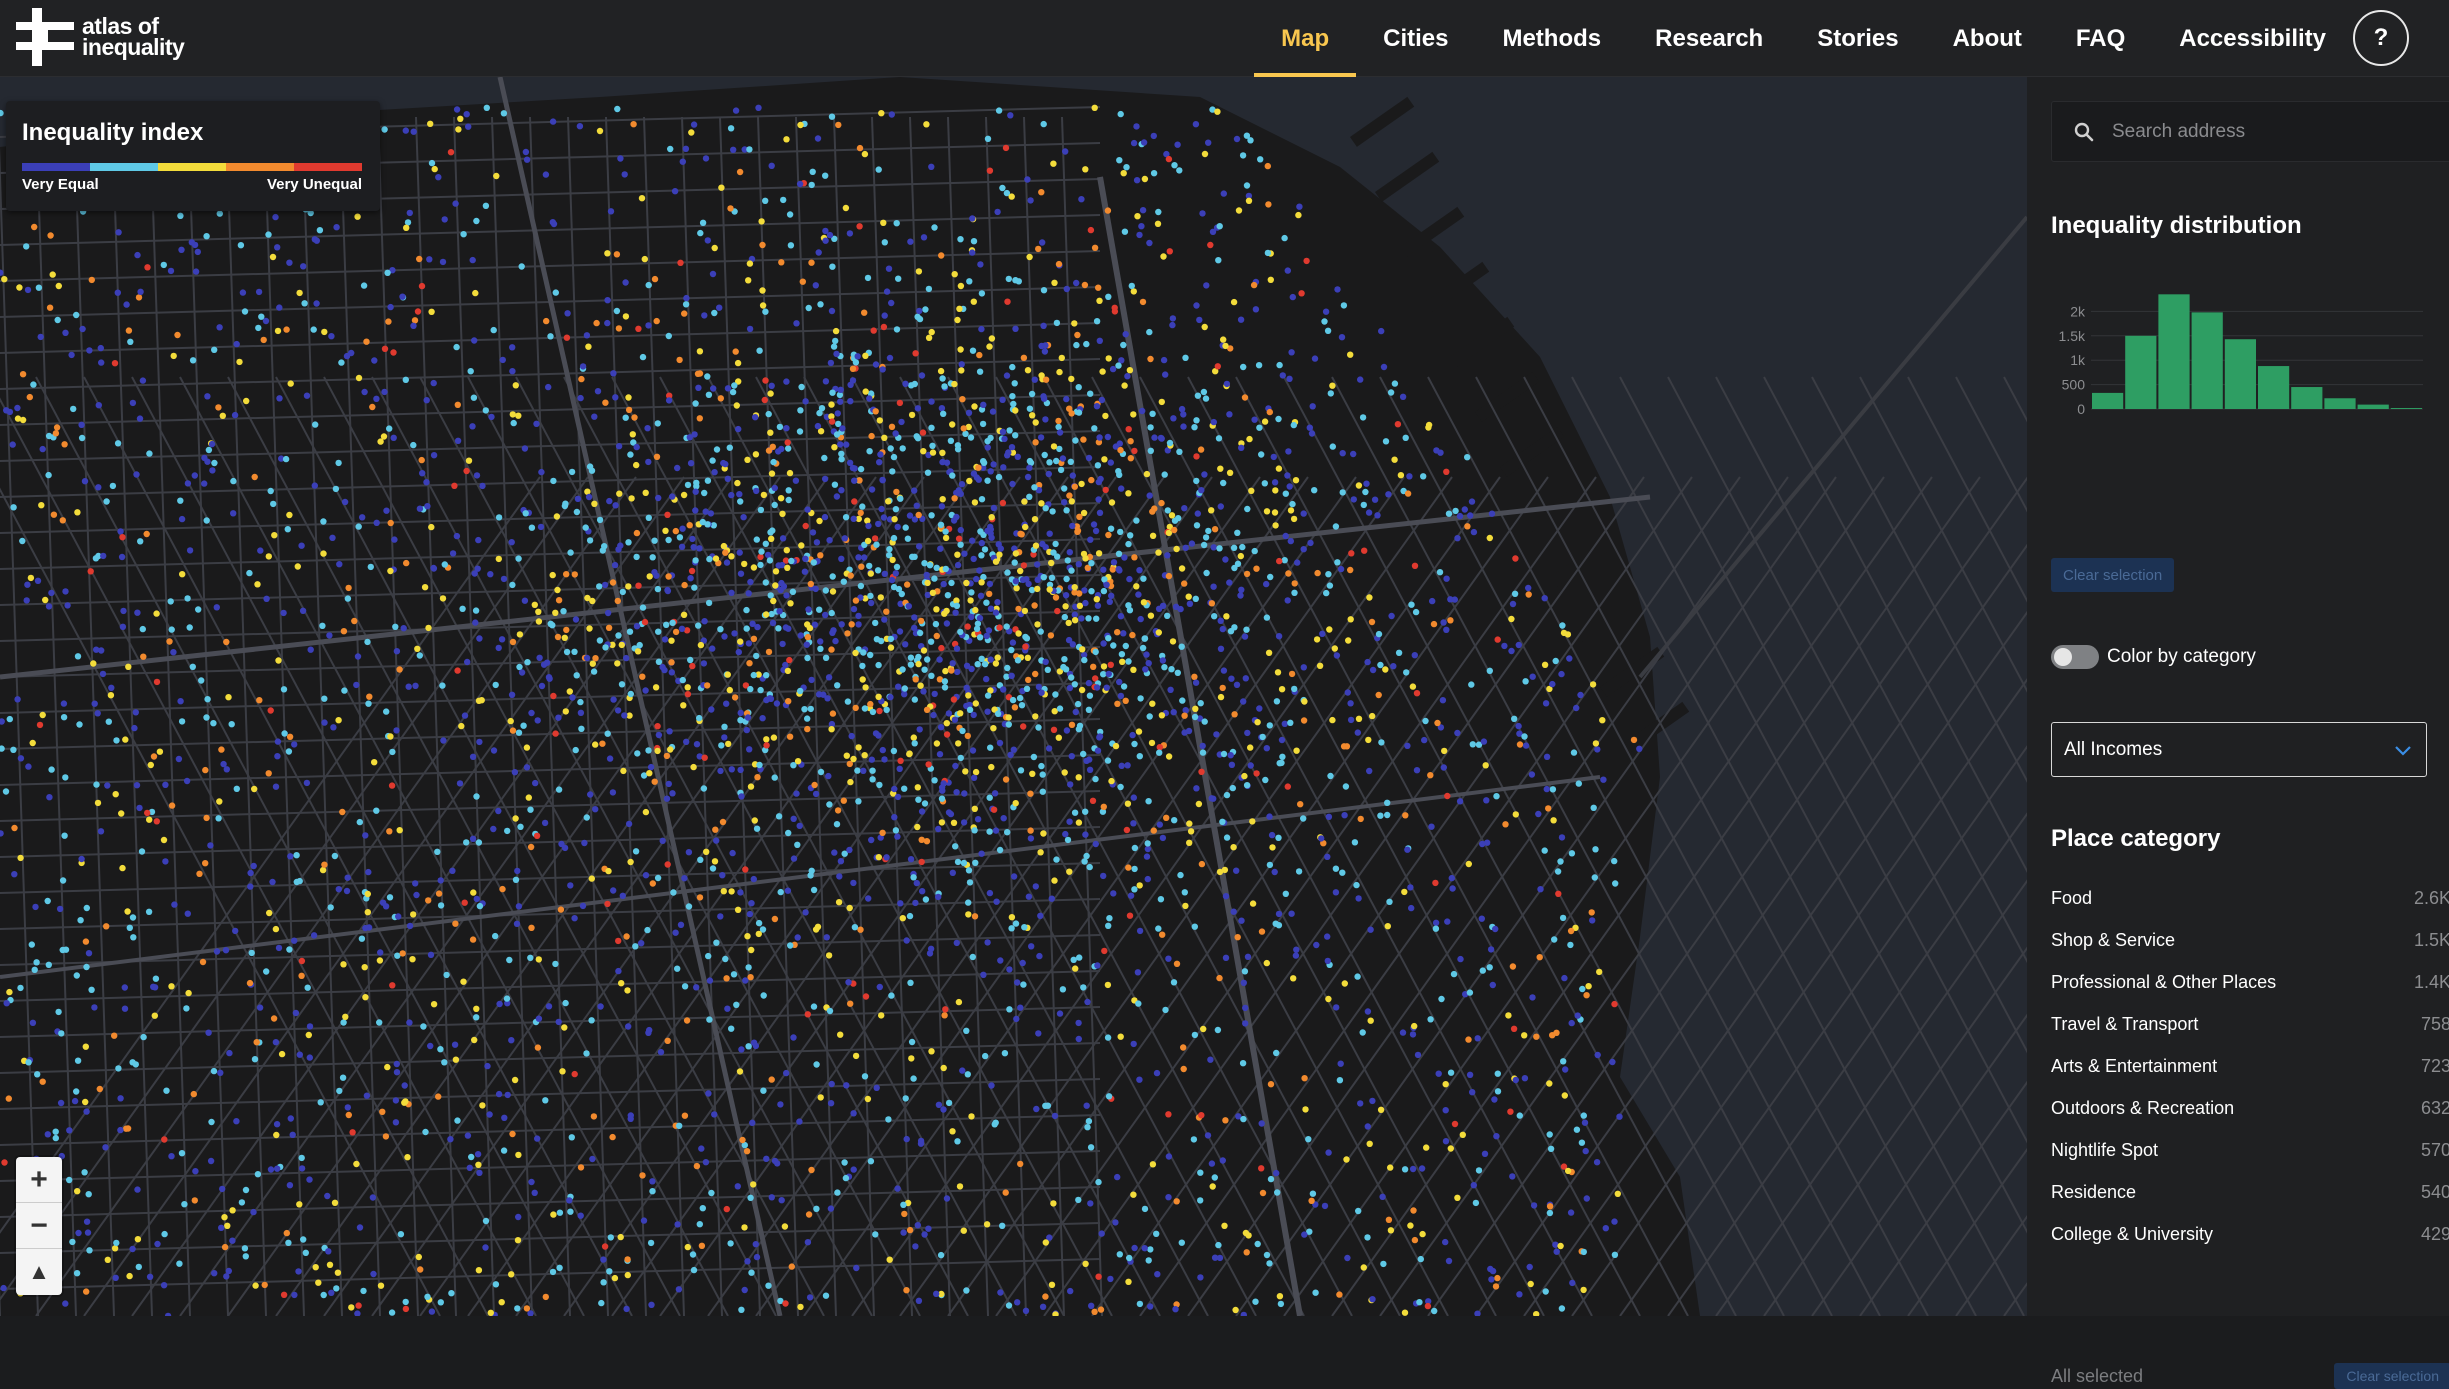 This screenshot has height=1389, width=2449. I want to click on help-button: ?, so click(2381, 38).